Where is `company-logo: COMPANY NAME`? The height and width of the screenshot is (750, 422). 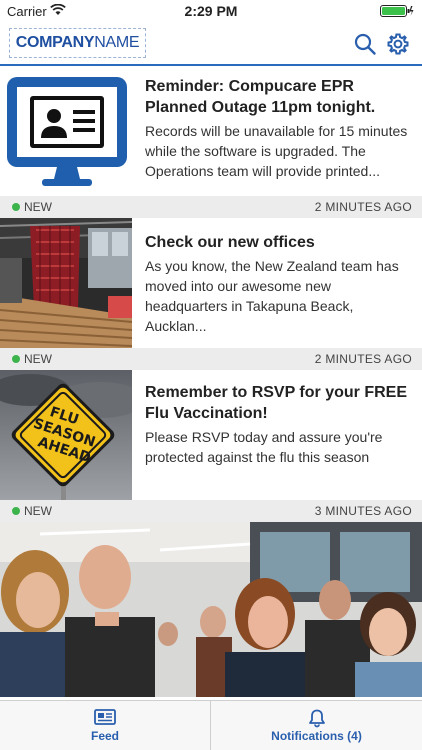
company-logo: COMPANY NAME is located at coordinates (77, 43).